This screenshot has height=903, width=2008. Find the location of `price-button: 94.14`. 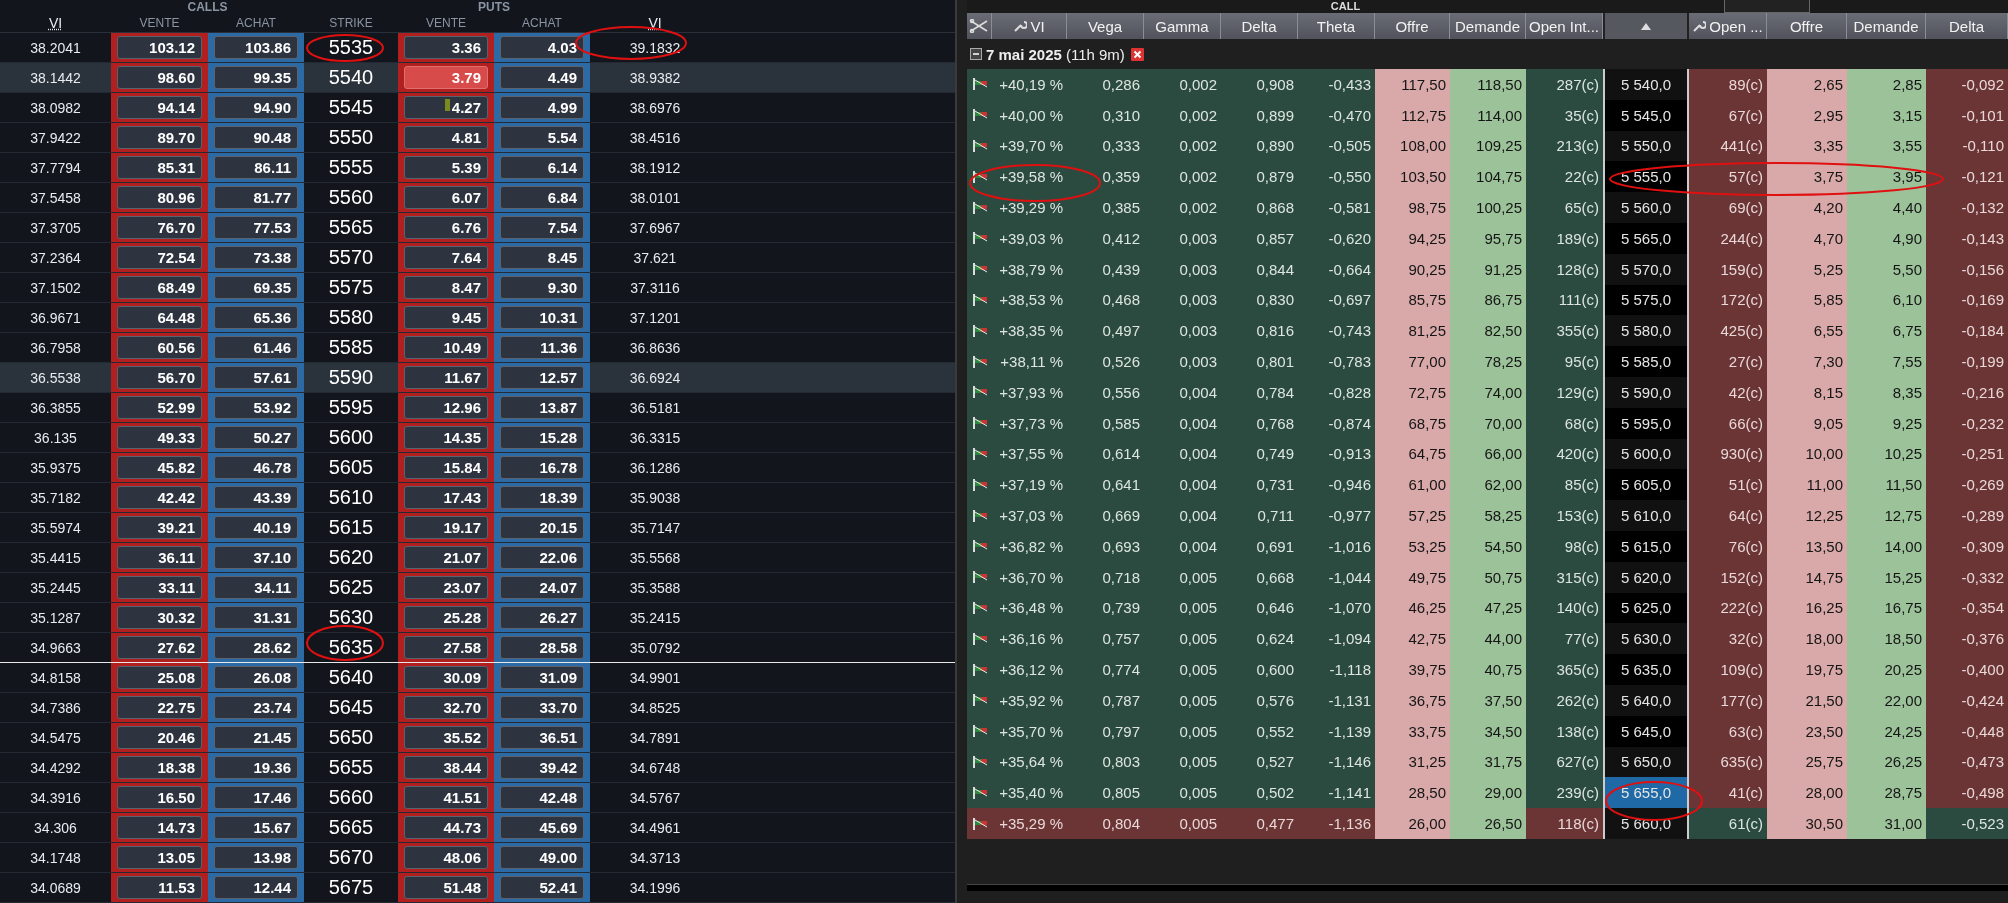

price-button: 94.14 is located at coordinates (159, 107).